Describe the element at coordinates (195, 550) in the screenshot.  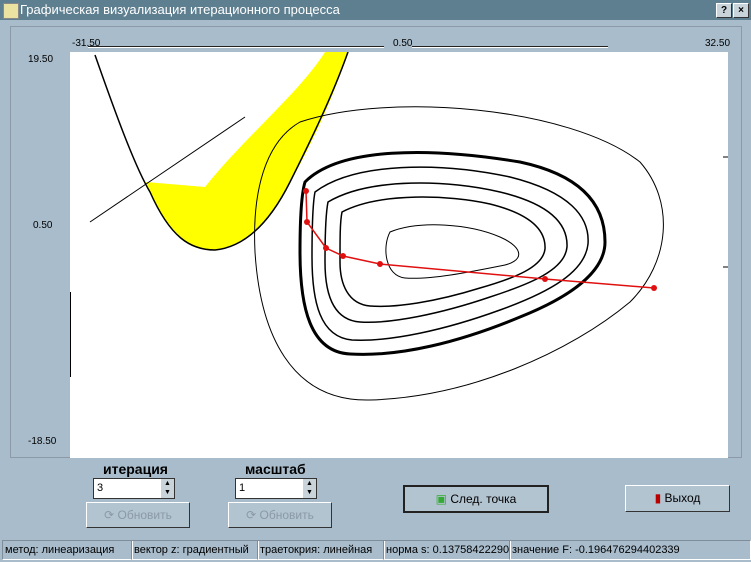
I see `status-vector: вектор z: градиентный` at that location.